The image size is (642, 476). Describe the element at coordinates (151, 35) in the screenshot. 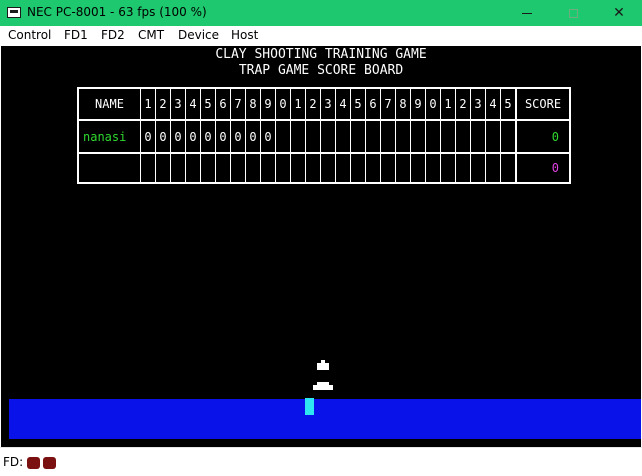

I see `menu-cmt: CMT` at that location.